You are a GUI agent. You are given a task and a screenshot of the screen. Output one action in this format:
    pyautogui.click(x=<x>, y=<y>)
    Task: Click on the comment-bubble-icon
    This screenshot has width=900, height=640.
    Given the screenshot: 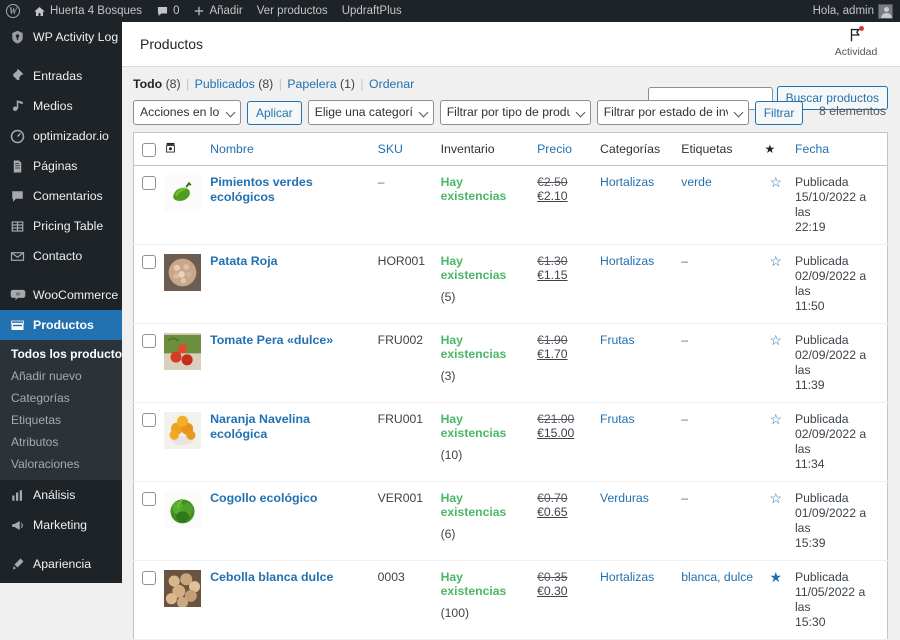 What is the action you would take?
    pyautogui.click(x=163, y=11)
    